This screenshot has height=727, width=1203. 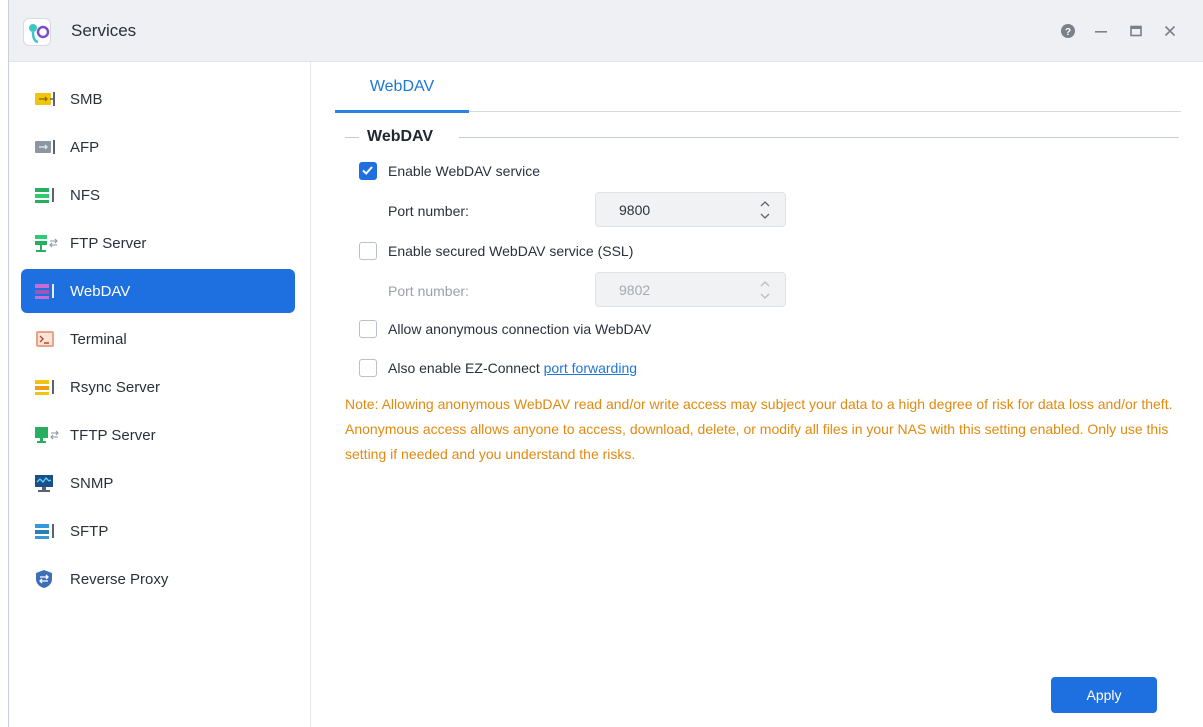 What do you see at coordinates (1136, 31) in the screenshot?
I see `maximize-icon` at bounding box center [1136, 31].